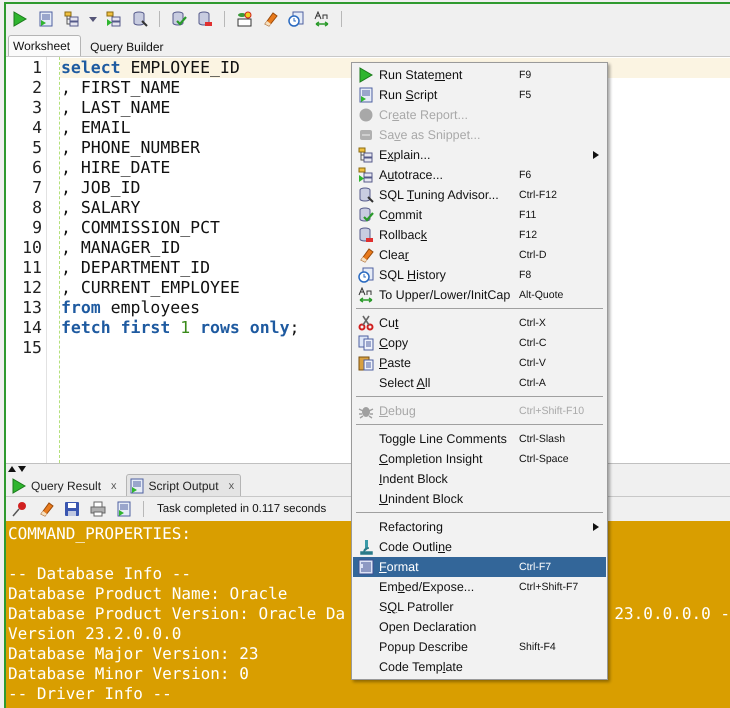  I want to click on code-line: , FIRST_NAME, so click(120, 87).